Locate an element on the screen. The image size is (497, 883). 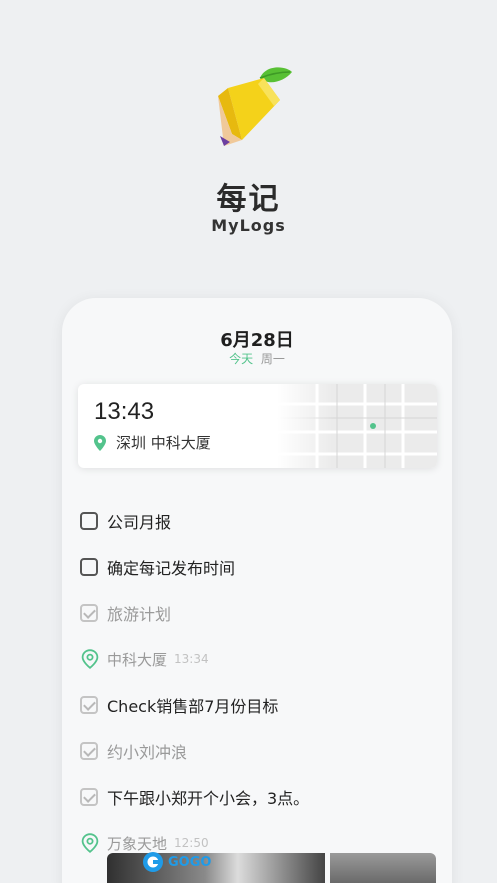
todo-item-done: 旅游计划 is located at coordinates (259, 613).